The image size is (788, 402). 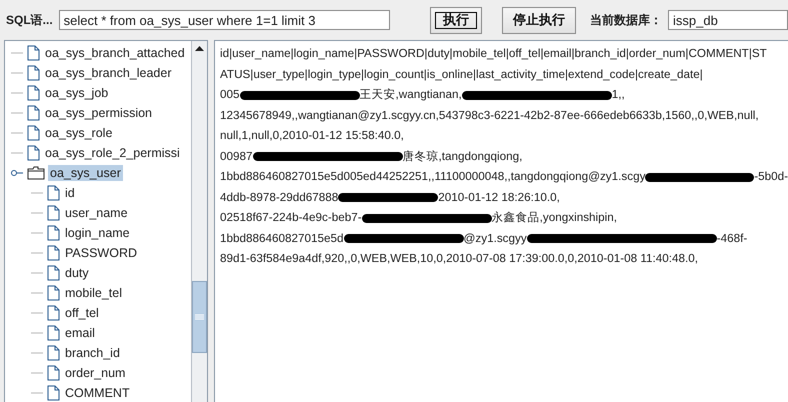 I want to click on result-text: 唐冬琼,tangdongqiong,, so click(x=462, y=156).